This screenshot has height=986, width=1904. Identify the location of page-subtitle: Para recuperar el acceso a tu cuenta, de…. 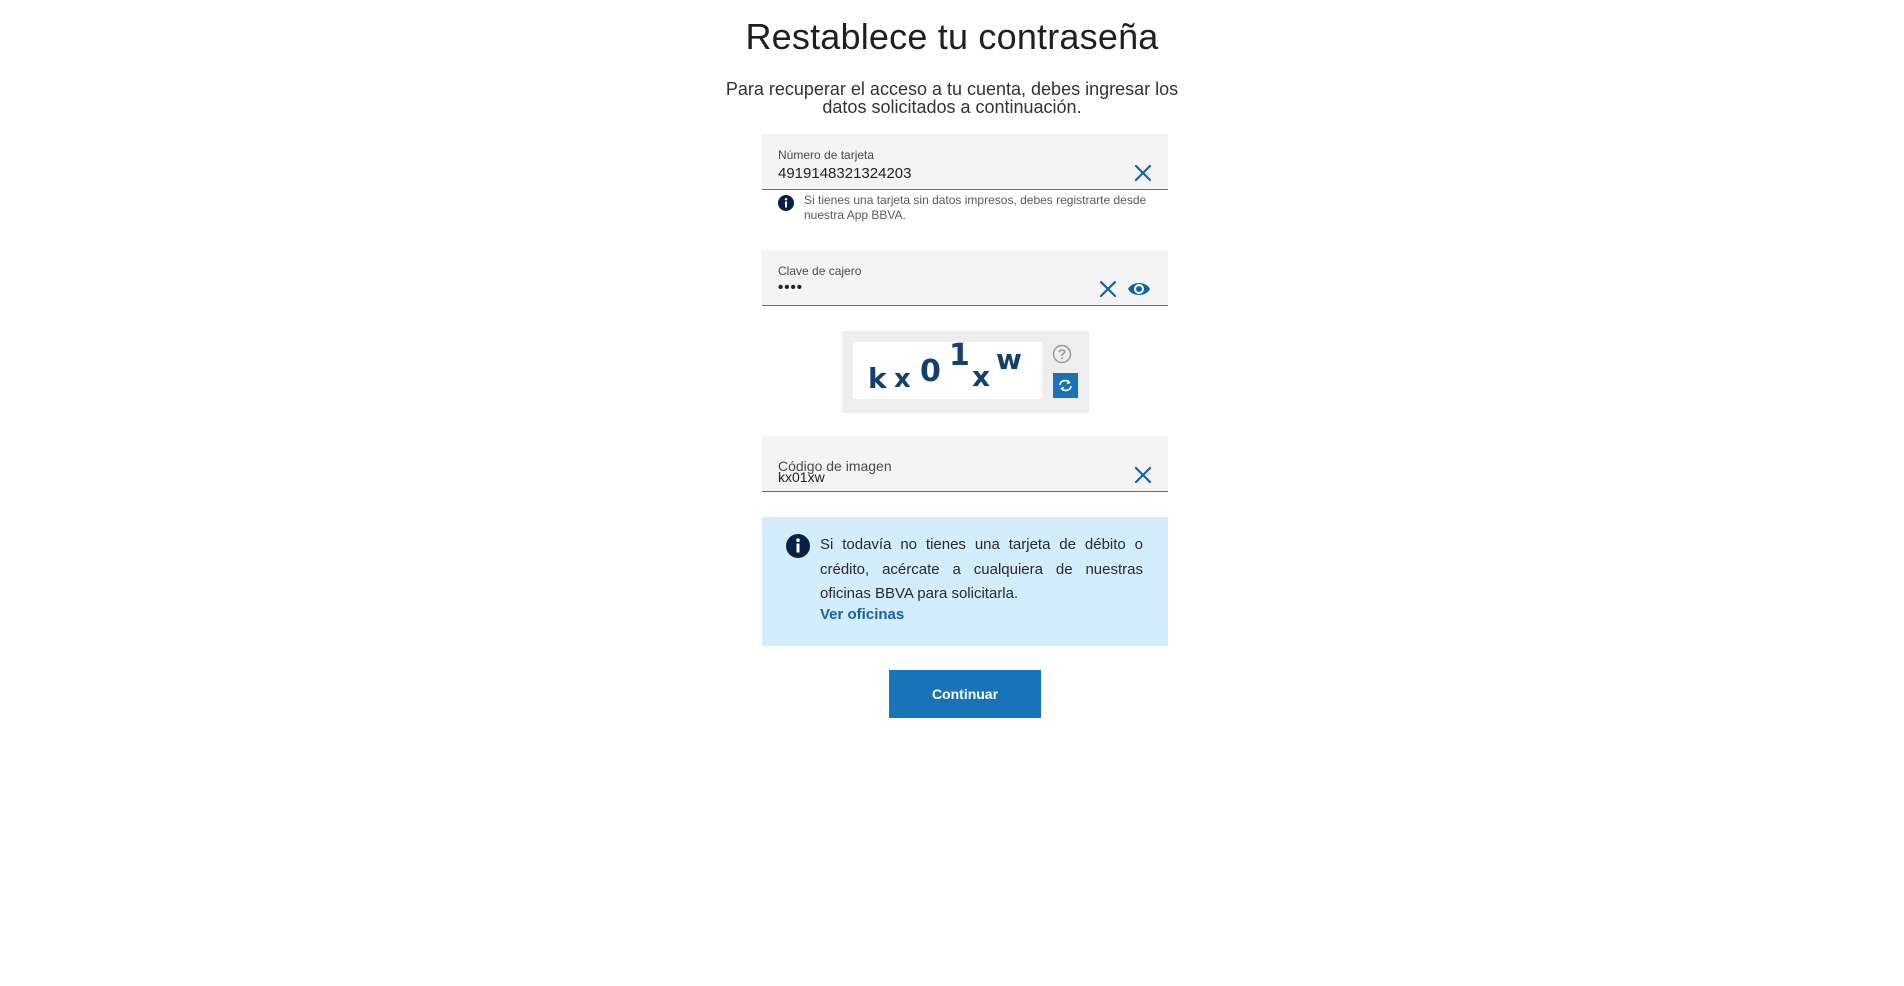
(952, 98).